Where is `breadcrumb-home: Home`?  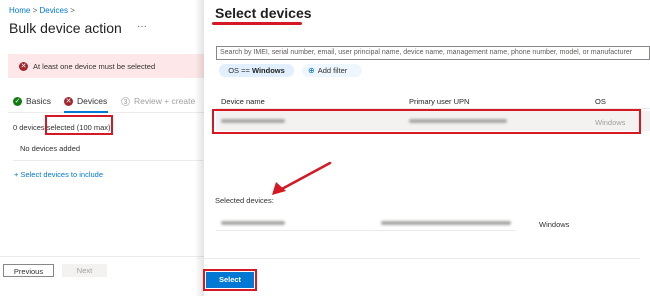
breadcrumb-home: Home is located at coordinates (19, 10).